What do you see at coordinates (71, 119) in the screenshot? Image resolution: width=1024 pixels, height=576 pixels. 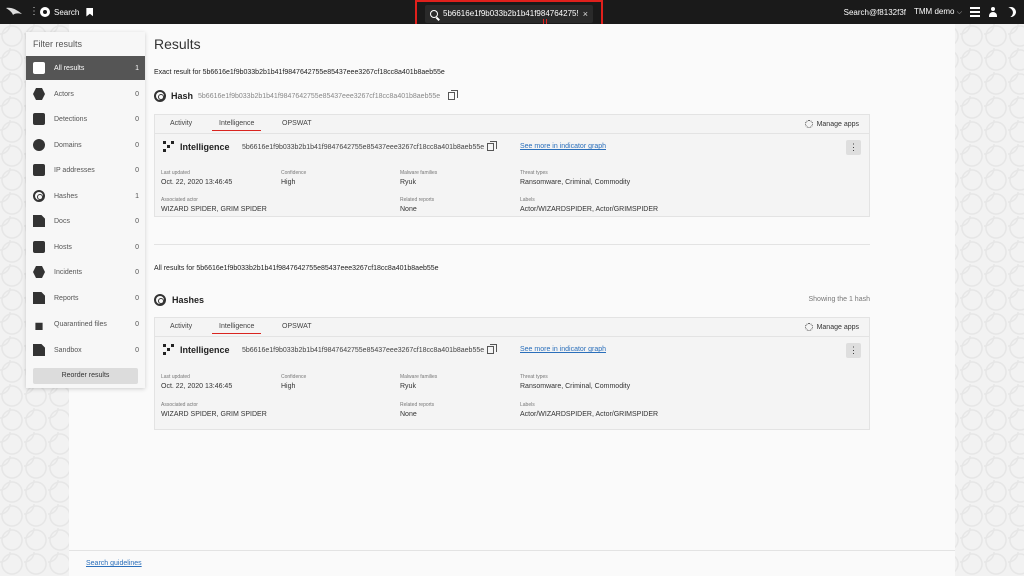 I see `filter-label: Detections` at bounding box center [71, 119].